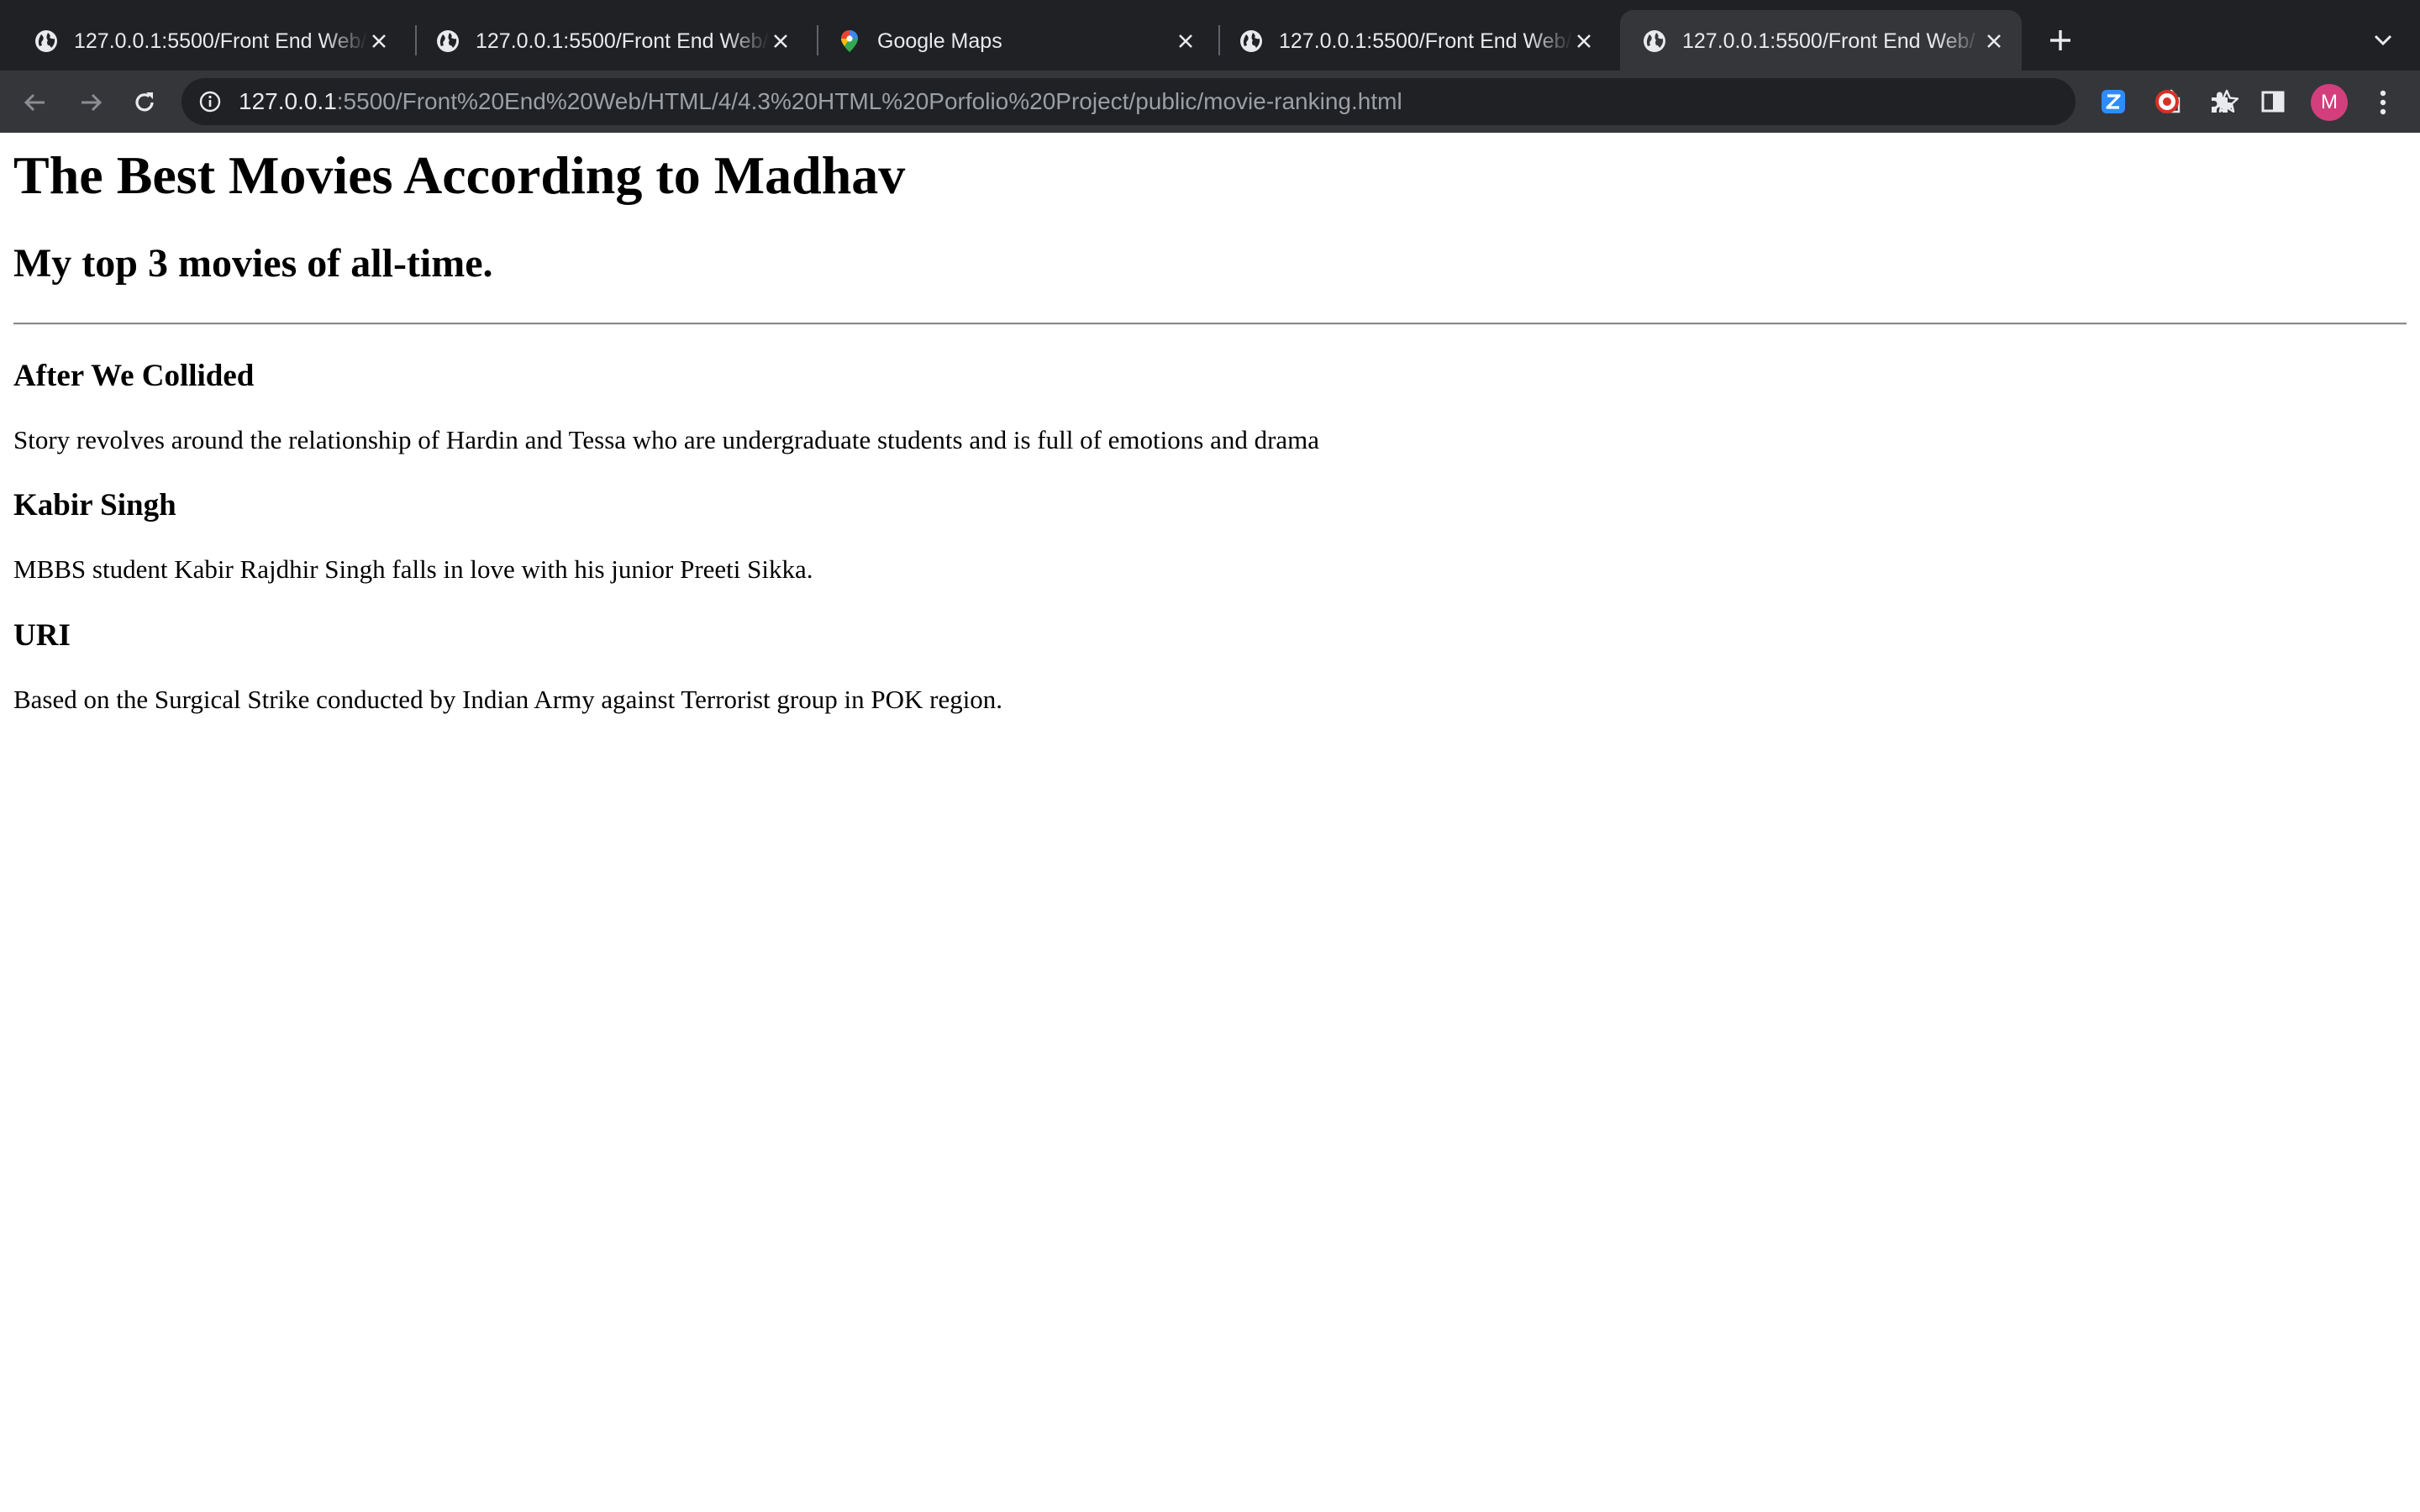  Describe the element at coordinates (2221, 102) in the screenshot. I see `puzzle-icon` at that location.